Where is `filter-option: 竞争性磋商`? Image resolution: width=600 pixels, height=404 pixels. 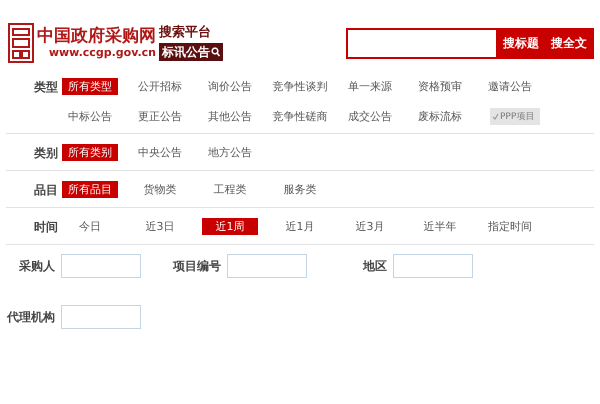 filter-option: 竞争性磋商 is located at coordinates (300, 116).